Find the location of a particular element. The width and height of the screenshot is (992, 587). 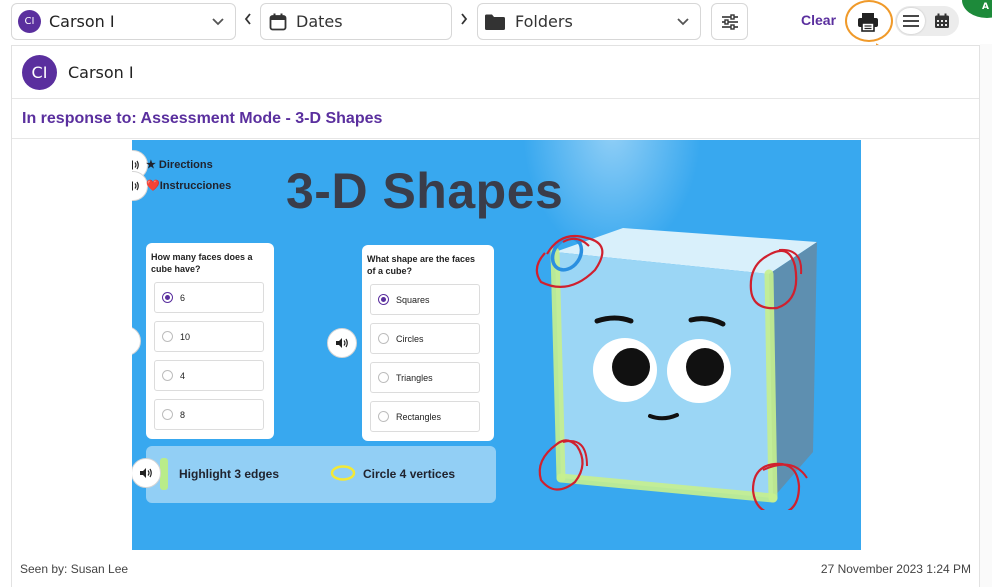

answer-option: Triangles is located at coordinates (425, 377).